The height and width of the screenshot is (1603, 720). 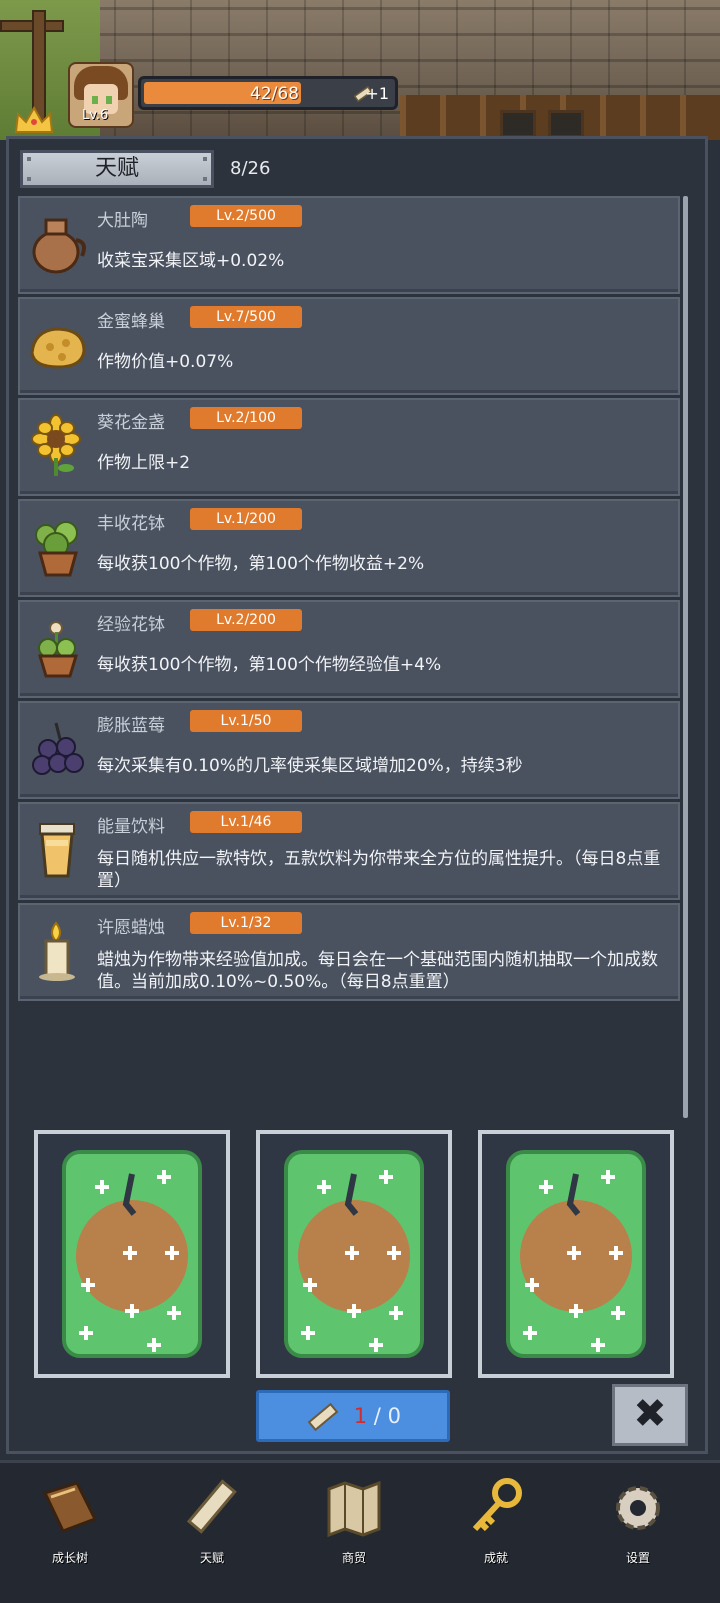 I want to click on talent-desc: 每日随机供应一款特饮，五款饮料为你带来全方位的属性提升。（每日8点重置）, so click(x=379, y=870).